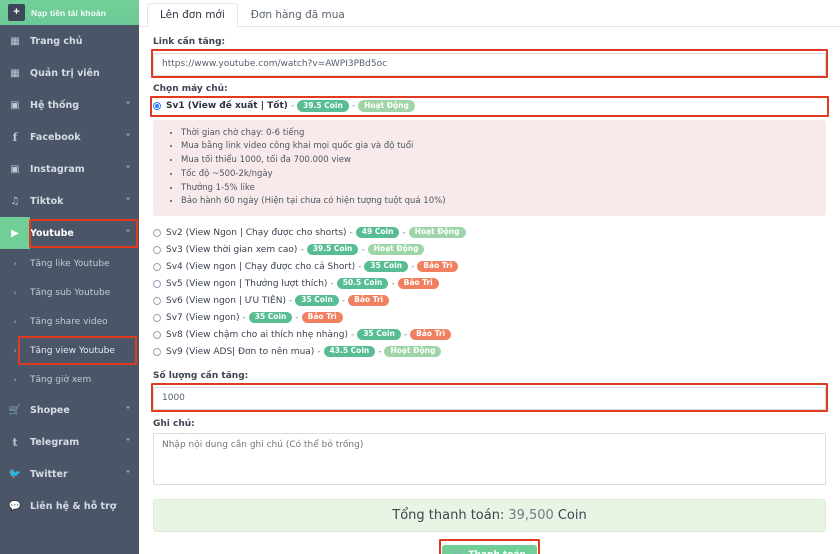  What do you see at coordinates (192, 15) in the screenshot?
I see `tab-len-don-moi: Lên đơn mới` at bounding box center [192, 15].